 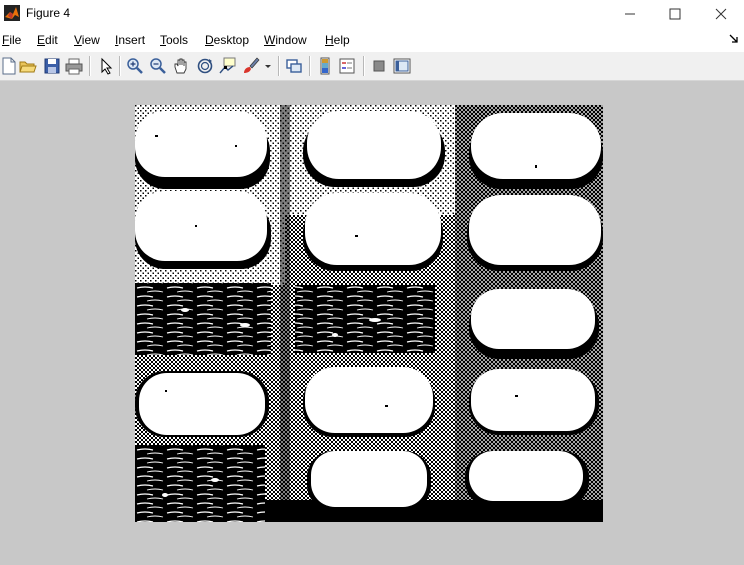 I want to click on brush-dropdown-icon, so click(x=268, y=66).